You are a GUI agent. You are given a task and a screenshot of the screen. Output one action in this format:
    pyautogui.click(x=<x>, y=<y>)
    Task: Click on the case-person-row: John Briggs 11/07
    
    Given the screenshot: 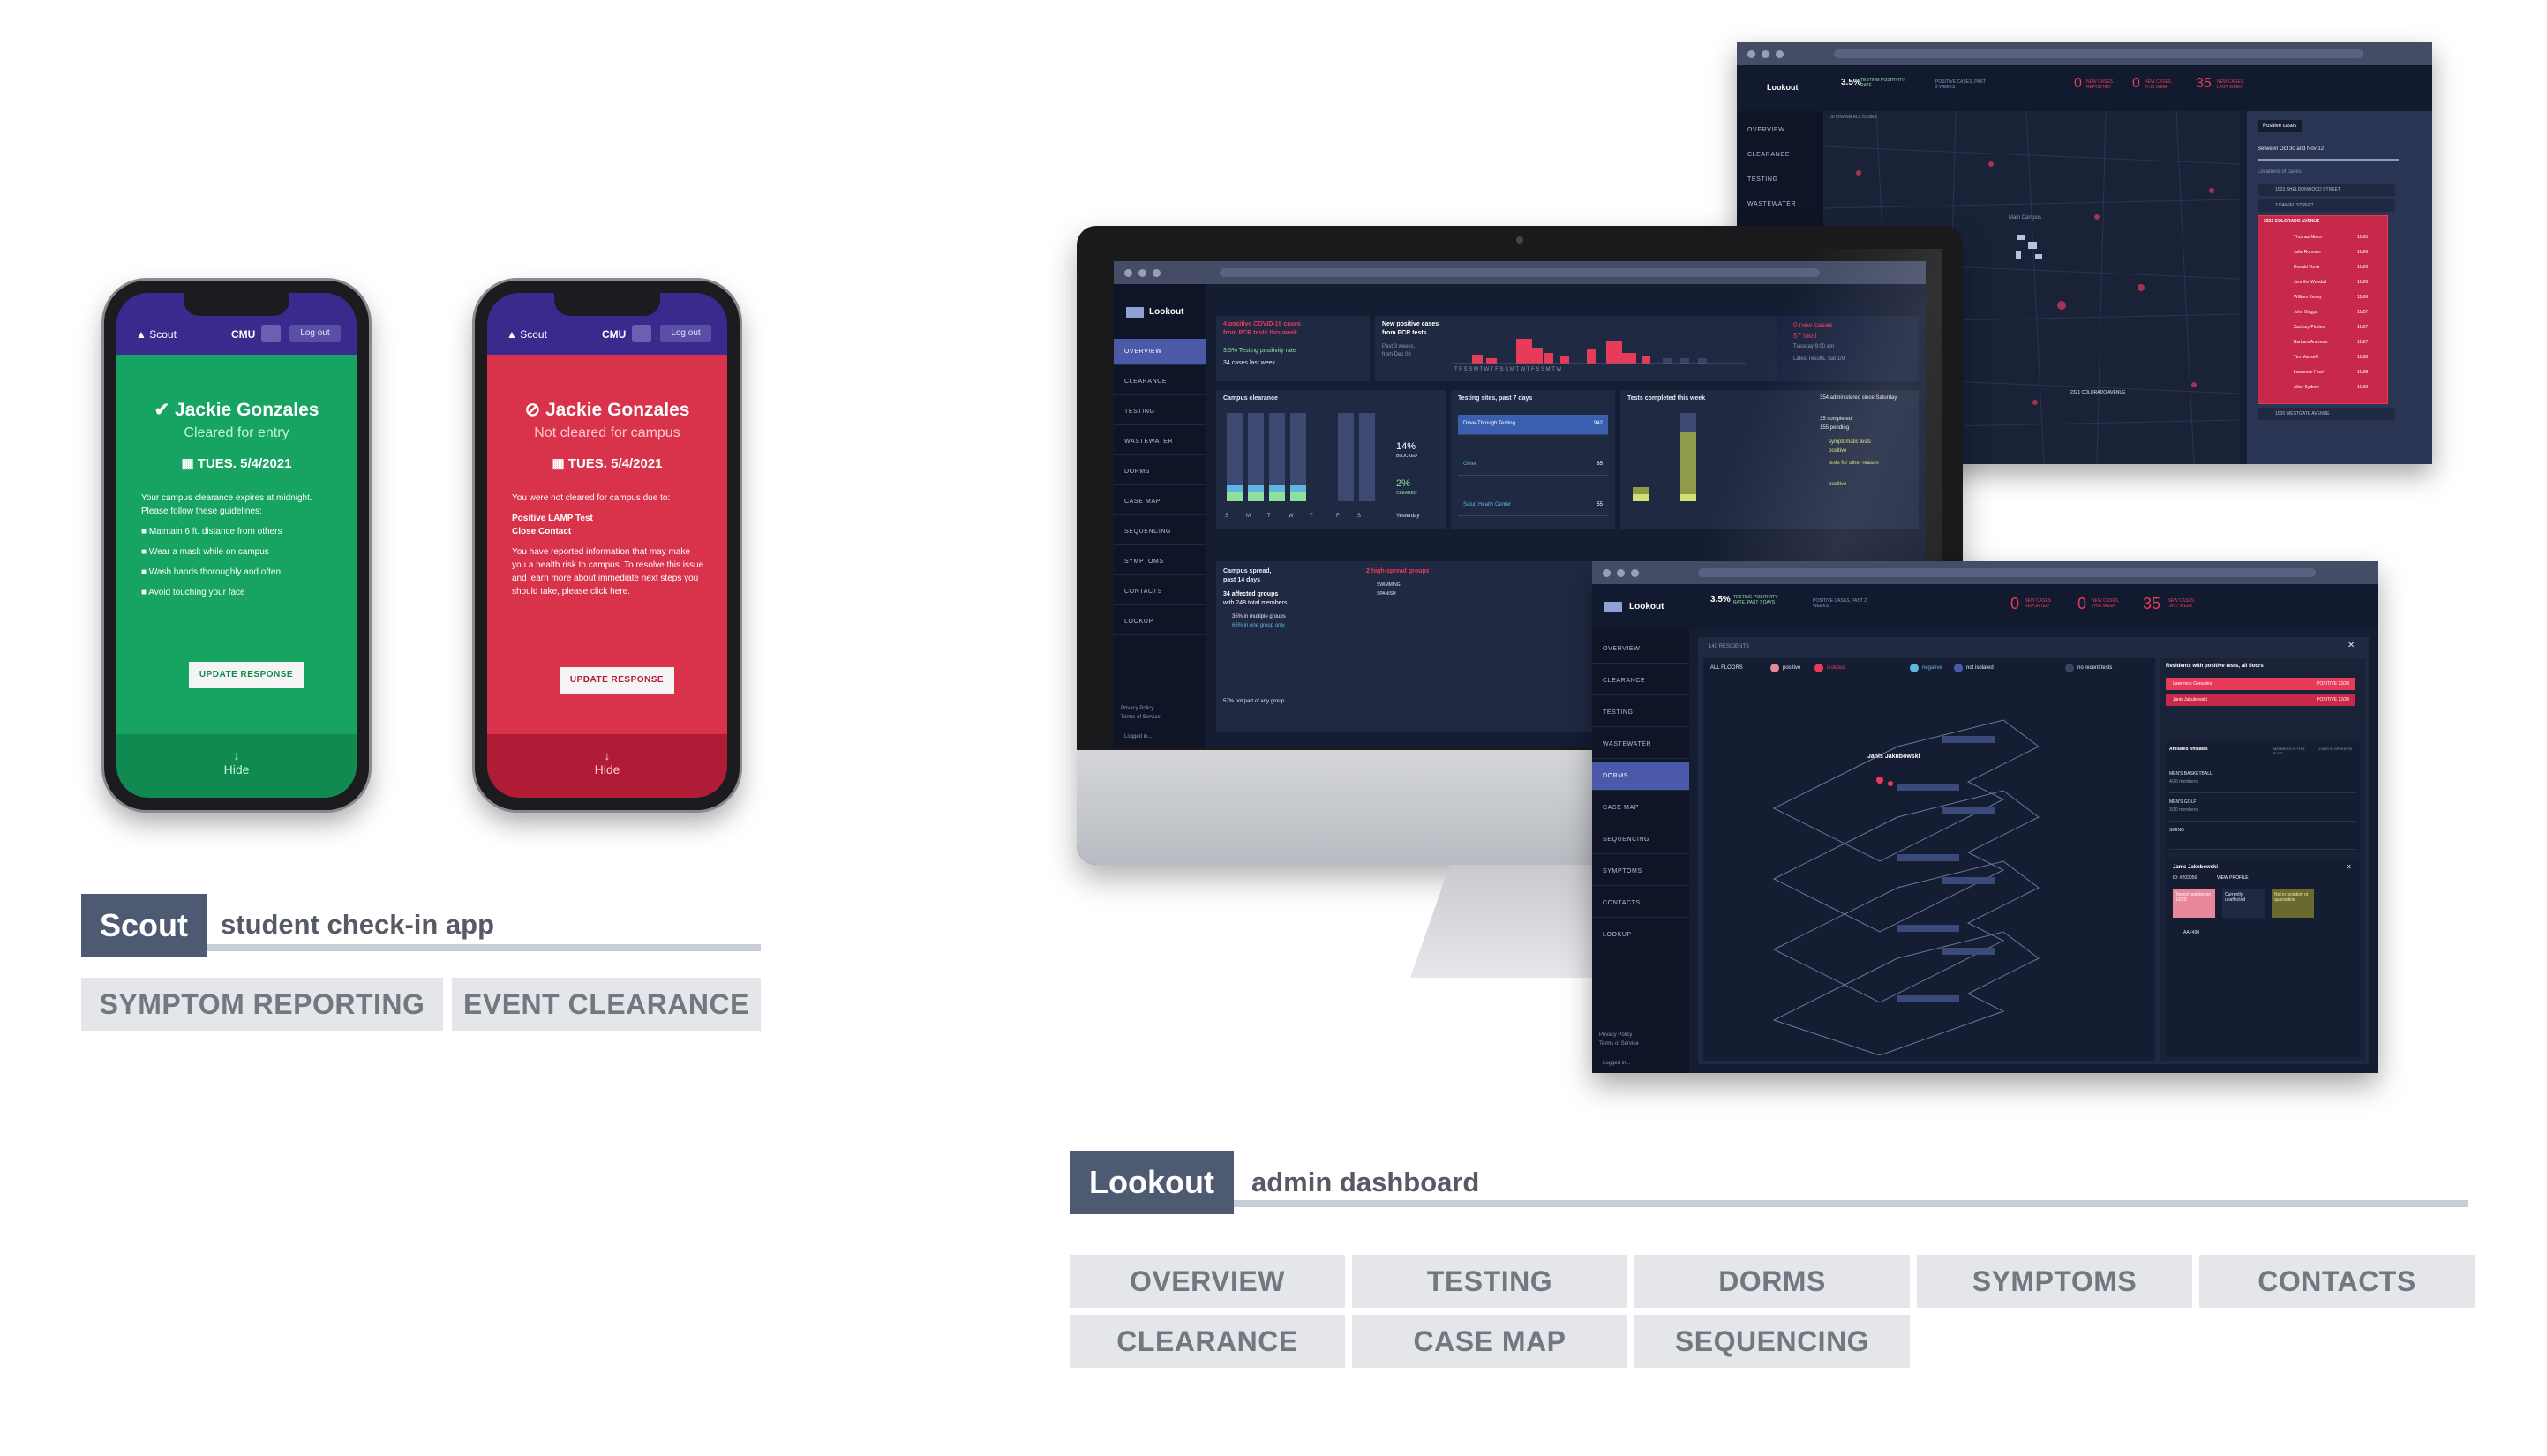 What is the action you would take?
    pyautogui.click(x=2322, y=312)
    